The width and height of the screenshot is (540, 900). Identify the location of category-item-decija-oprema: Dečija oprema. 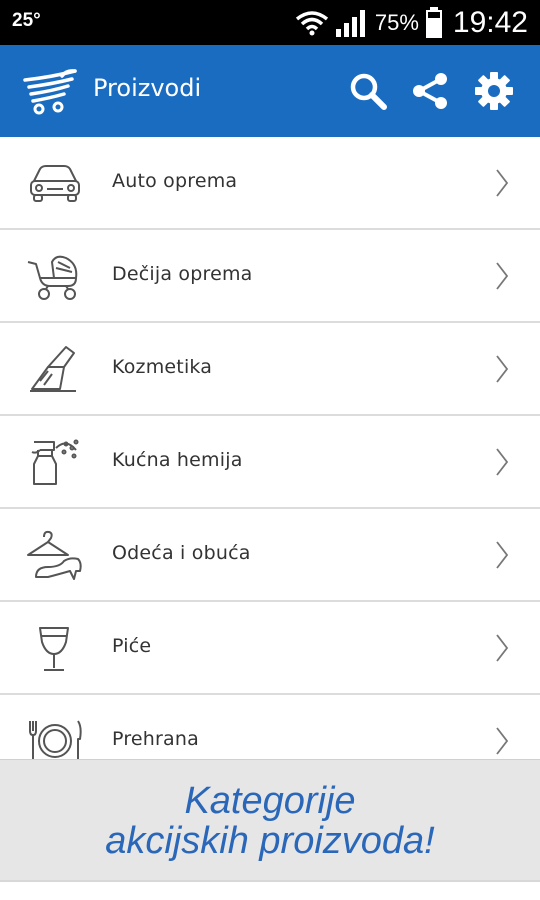
(270, 276).